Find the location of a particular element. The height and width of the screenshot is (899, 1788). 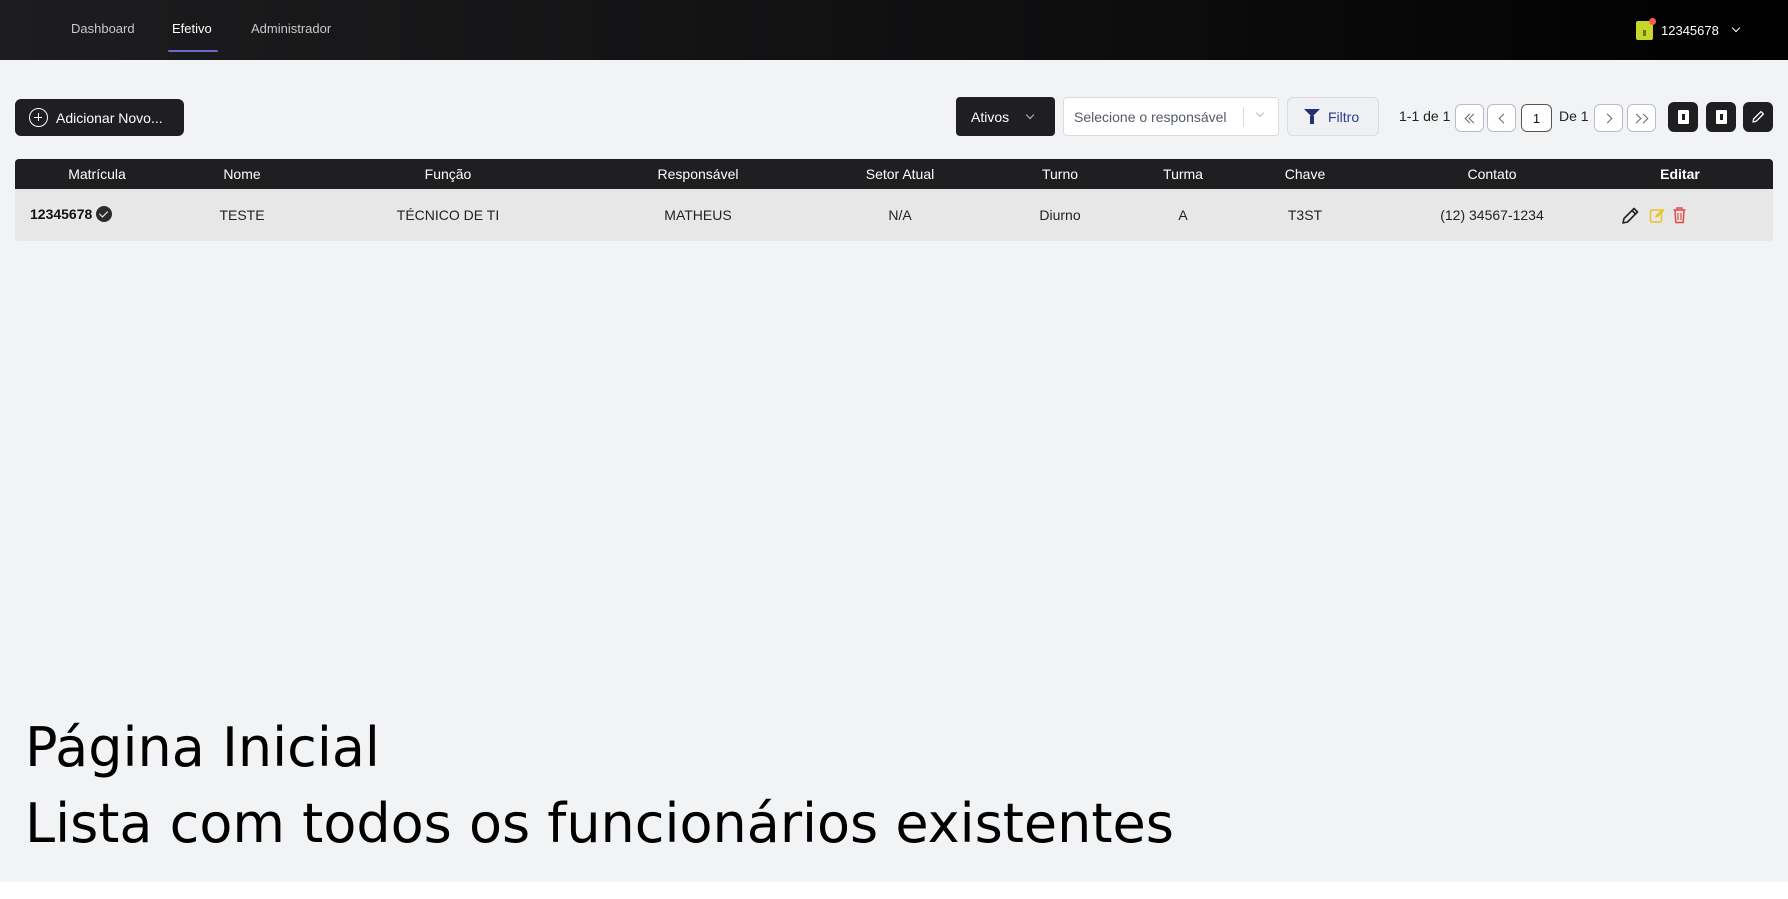

caption-title: Página Inicial is located at coordinates (202, 747).